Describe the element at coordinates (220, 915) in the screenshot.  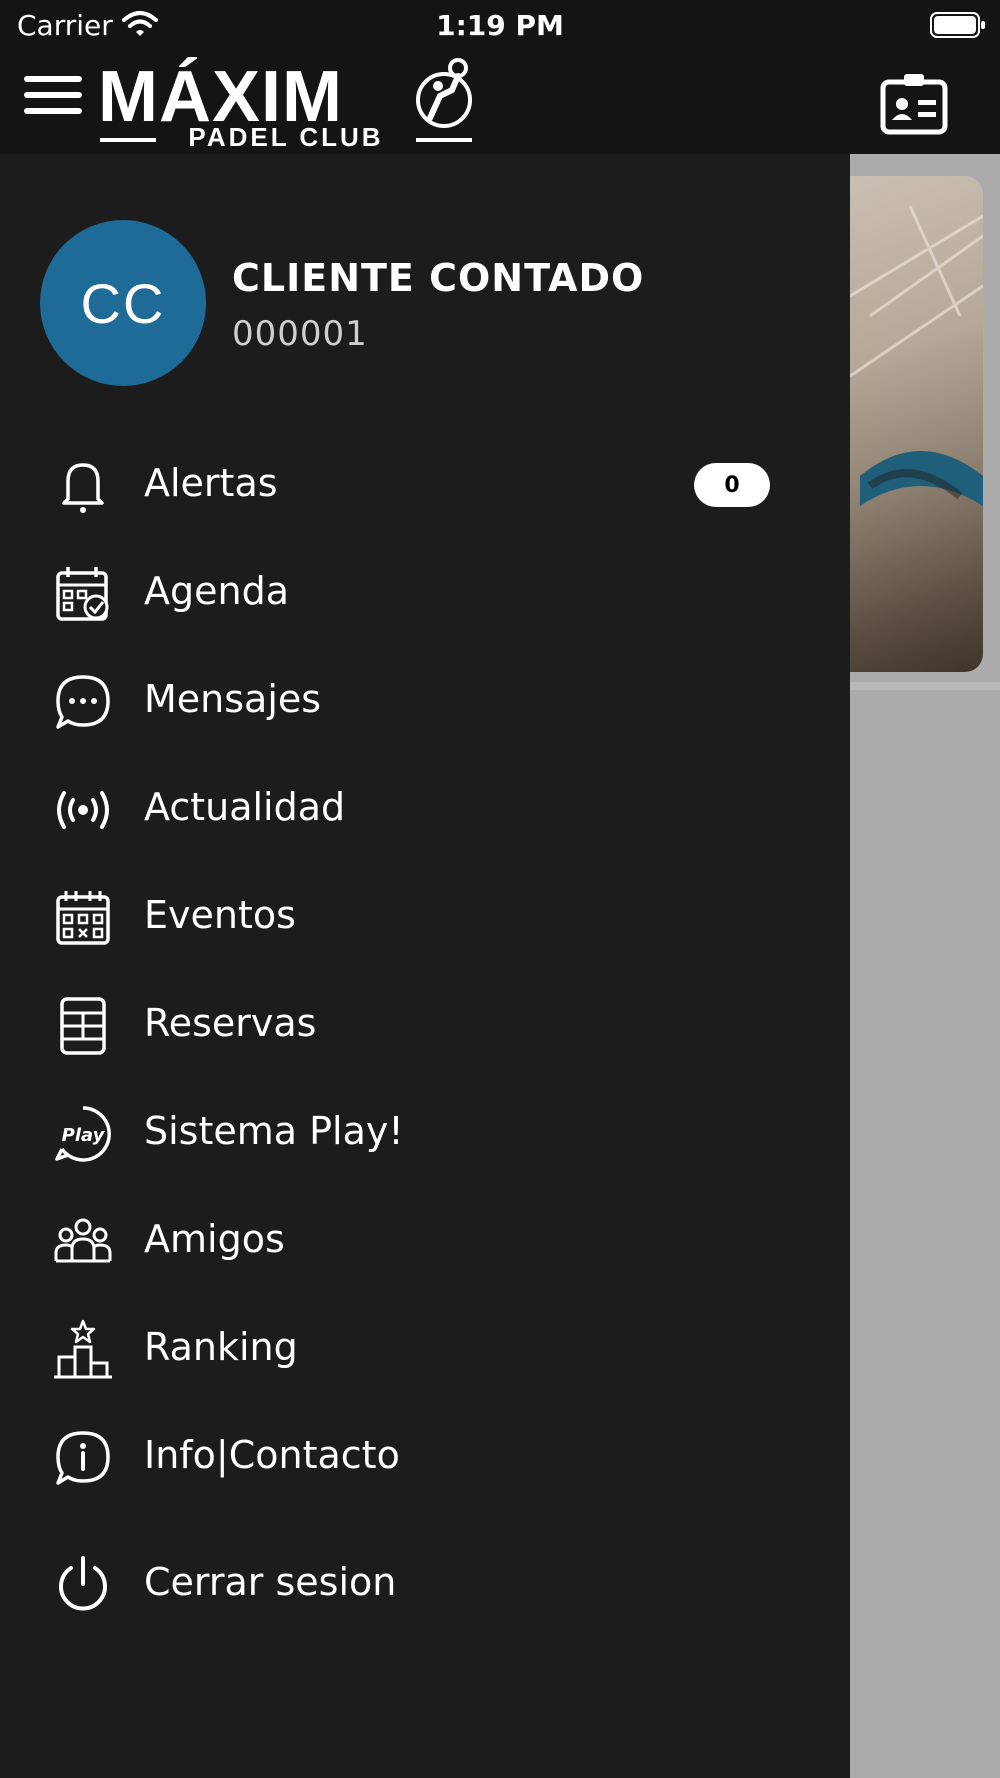
I see `menu-item-label: Eventos` at that location.